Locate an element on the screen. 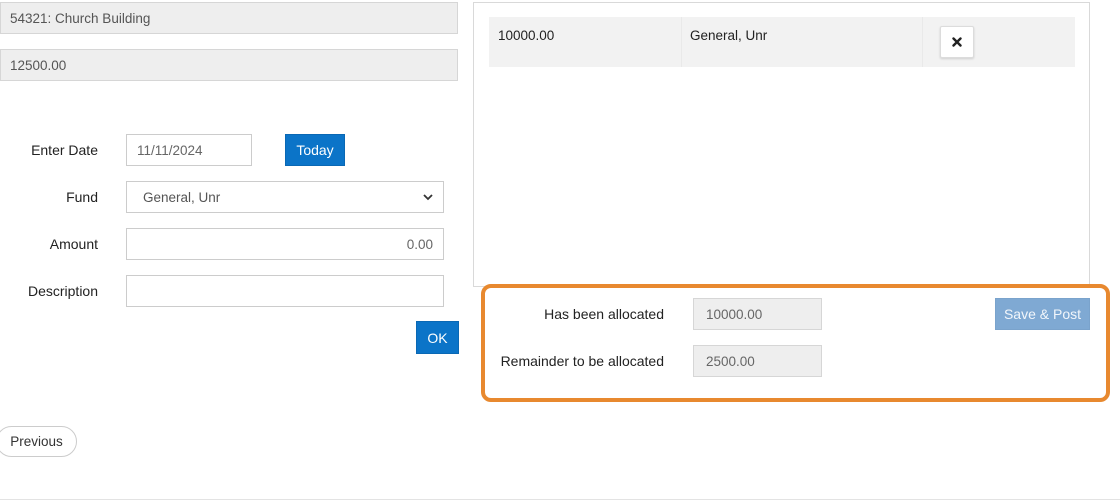 The width and height of the screenshot is (1120, 501). allocation-fund: General, Unr is located at coordinates (729, 35).